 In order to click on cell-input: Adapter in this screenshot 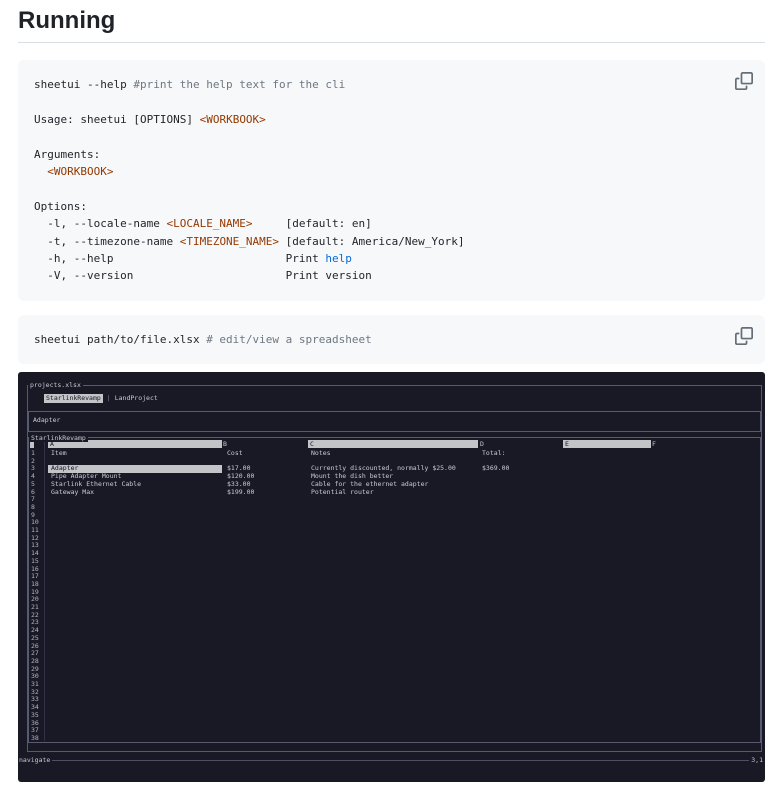, I will do `click(394, 421)`.